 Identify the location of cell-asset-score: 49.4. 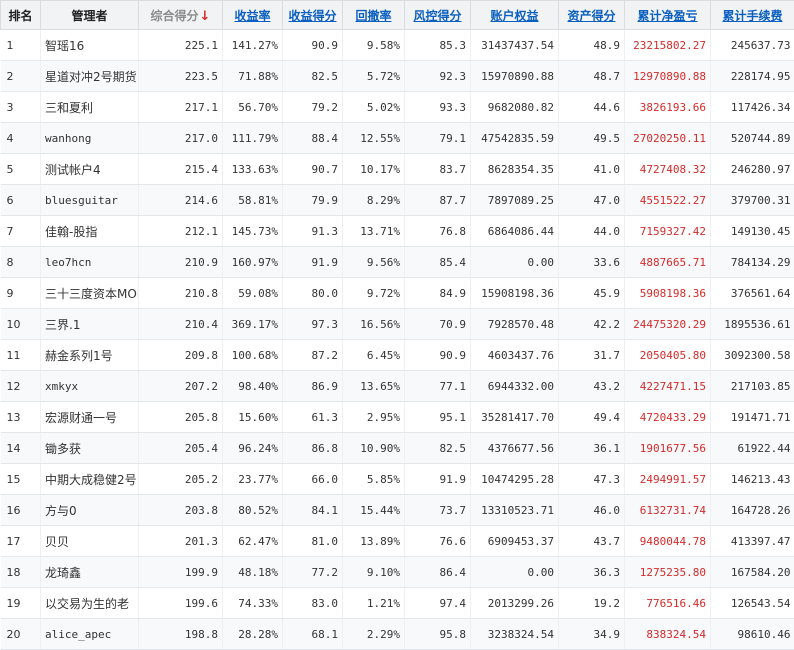
(592, 417).